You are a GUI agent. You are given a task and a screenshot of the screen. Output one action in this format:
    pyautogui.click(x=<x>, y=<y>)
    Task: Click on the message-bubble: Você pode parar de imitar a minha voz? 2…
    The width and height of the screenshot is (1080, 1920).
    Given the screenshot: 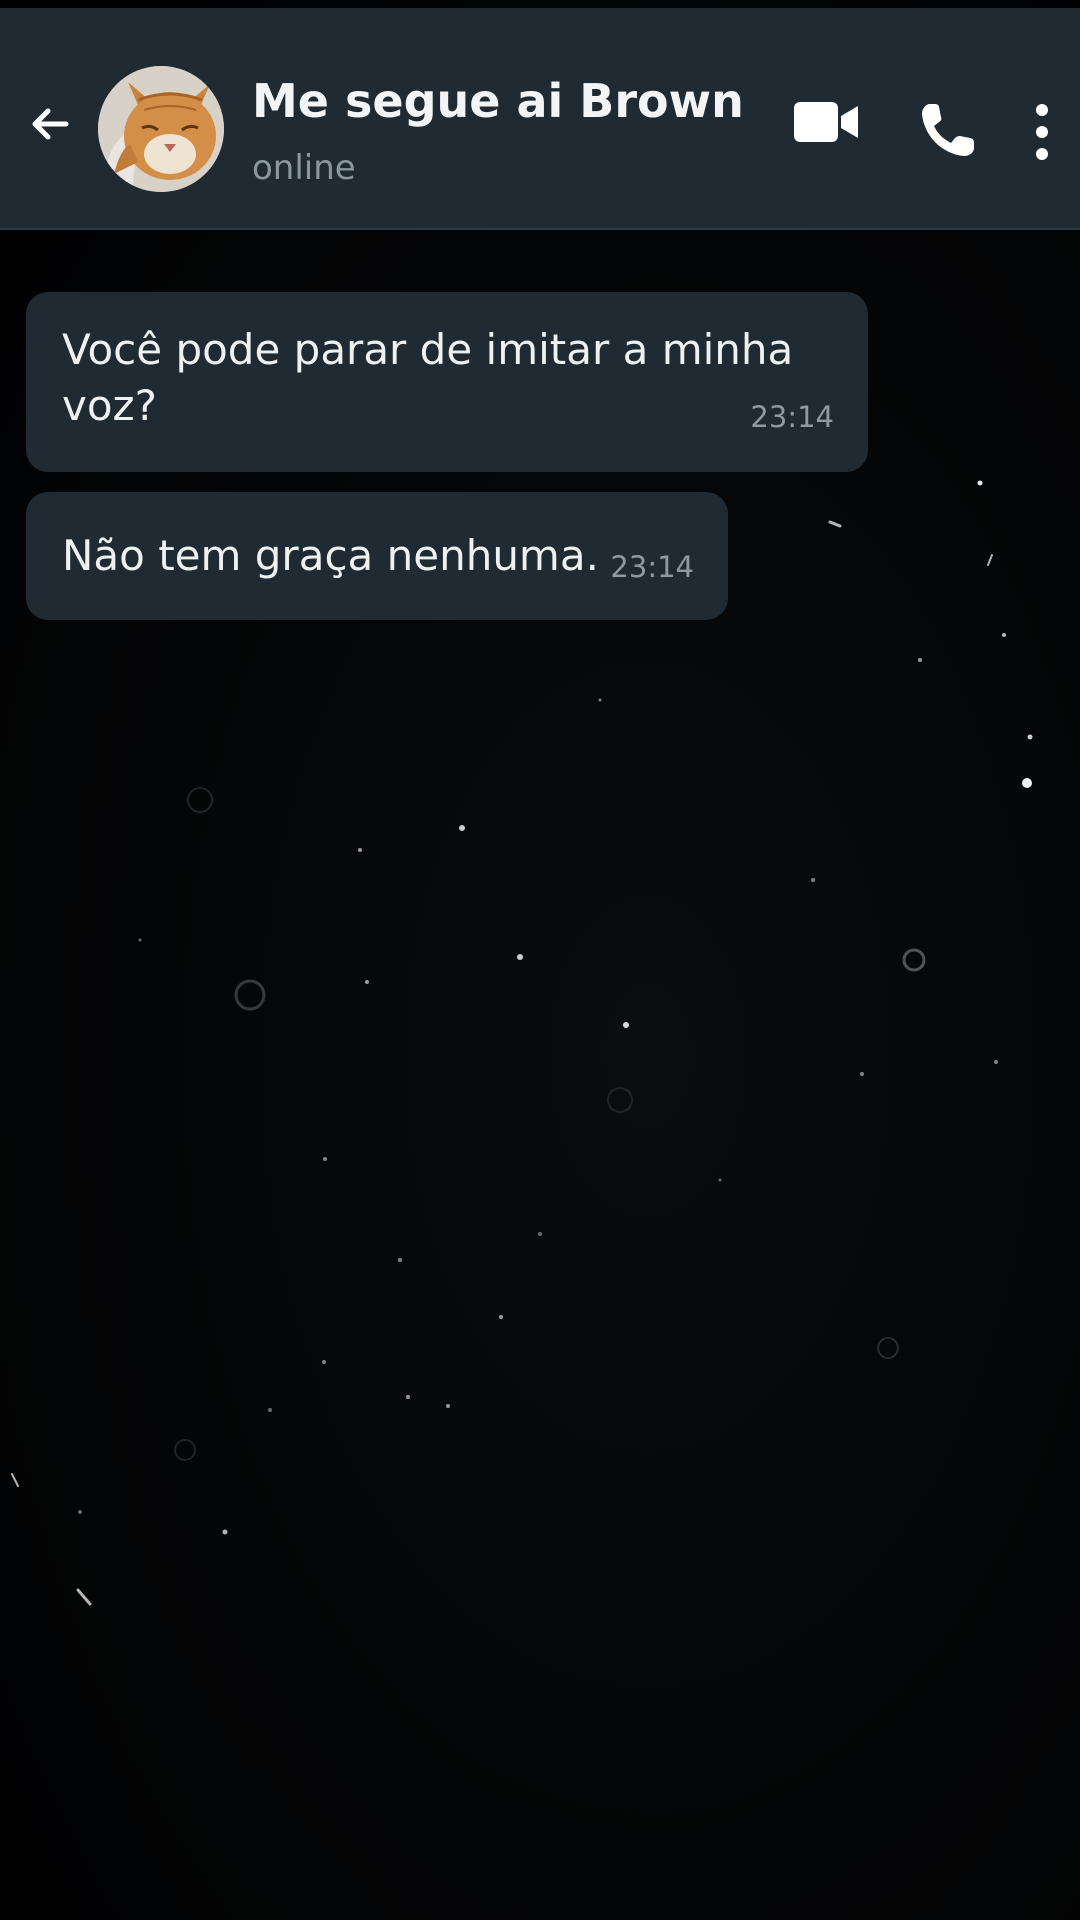 What is the action you would take?
    pyautogui.click(x=447, y=382)
    